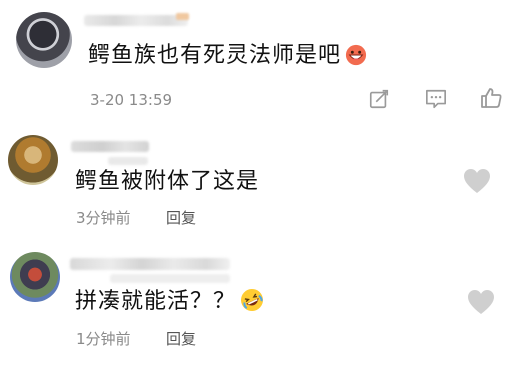 The image size is (505, 372). I want to click on comment-text-body: 拼凑就能活？？, so click(156, 301).